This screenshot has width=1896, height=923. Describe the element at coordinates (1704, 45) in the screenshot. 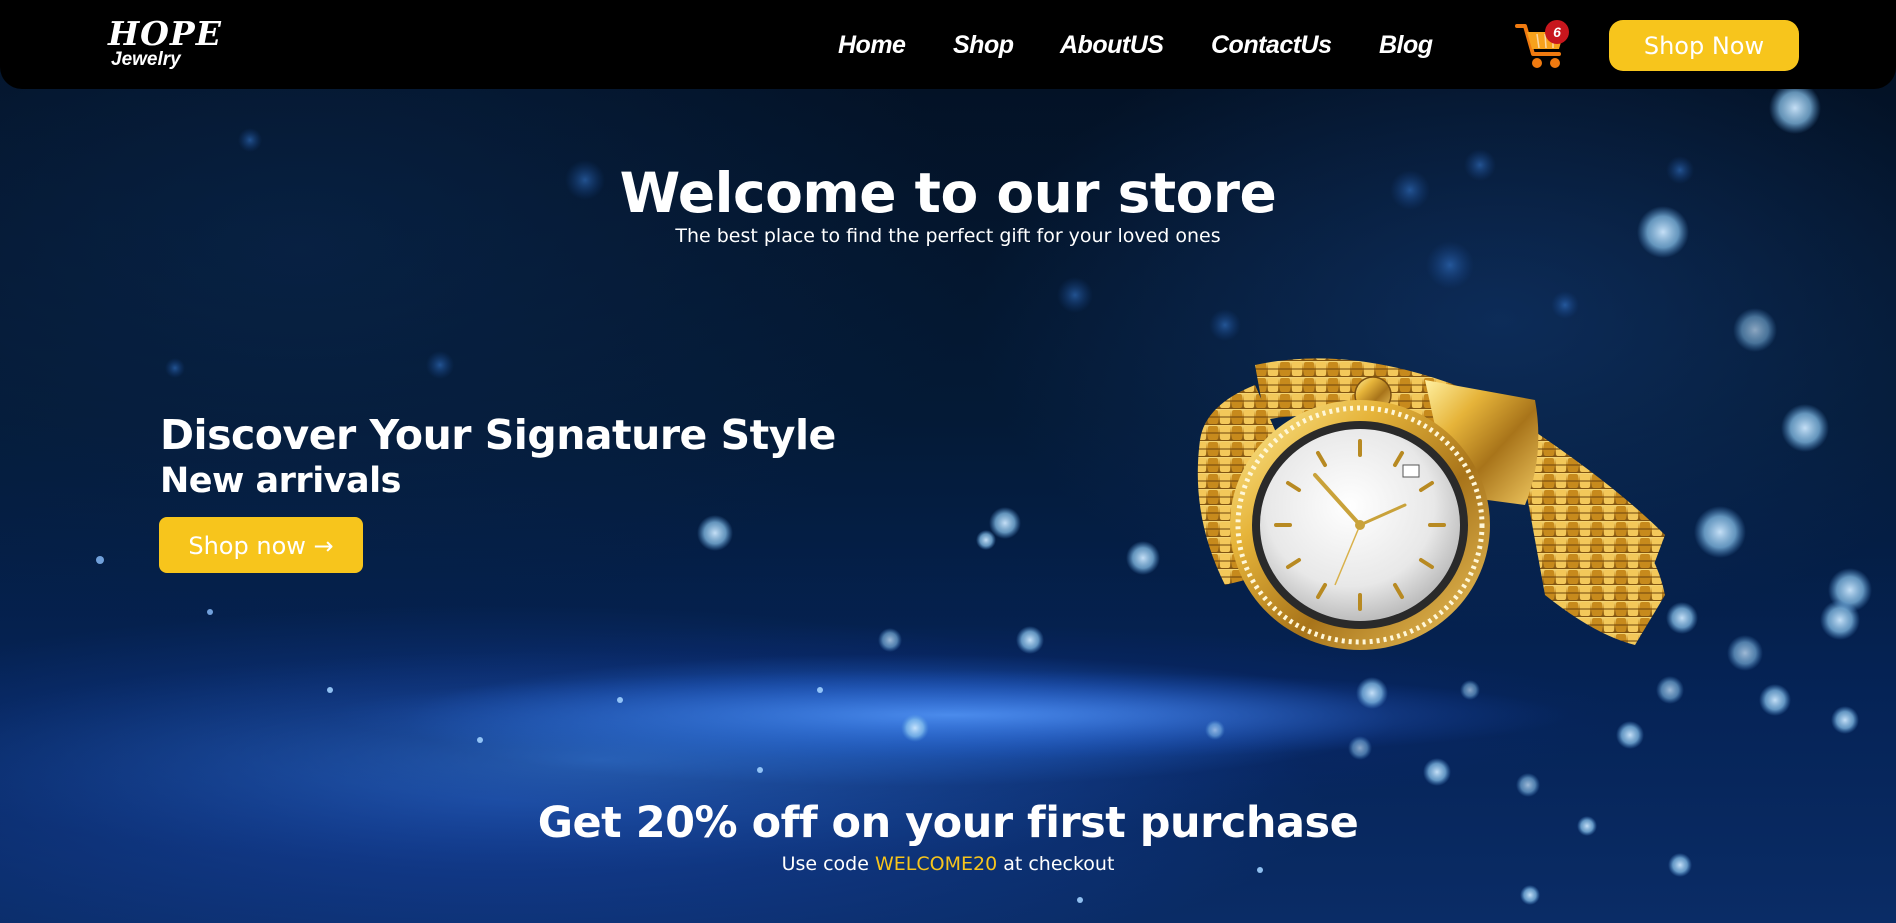

I see `shop-now-button: Shop Now` at that location.